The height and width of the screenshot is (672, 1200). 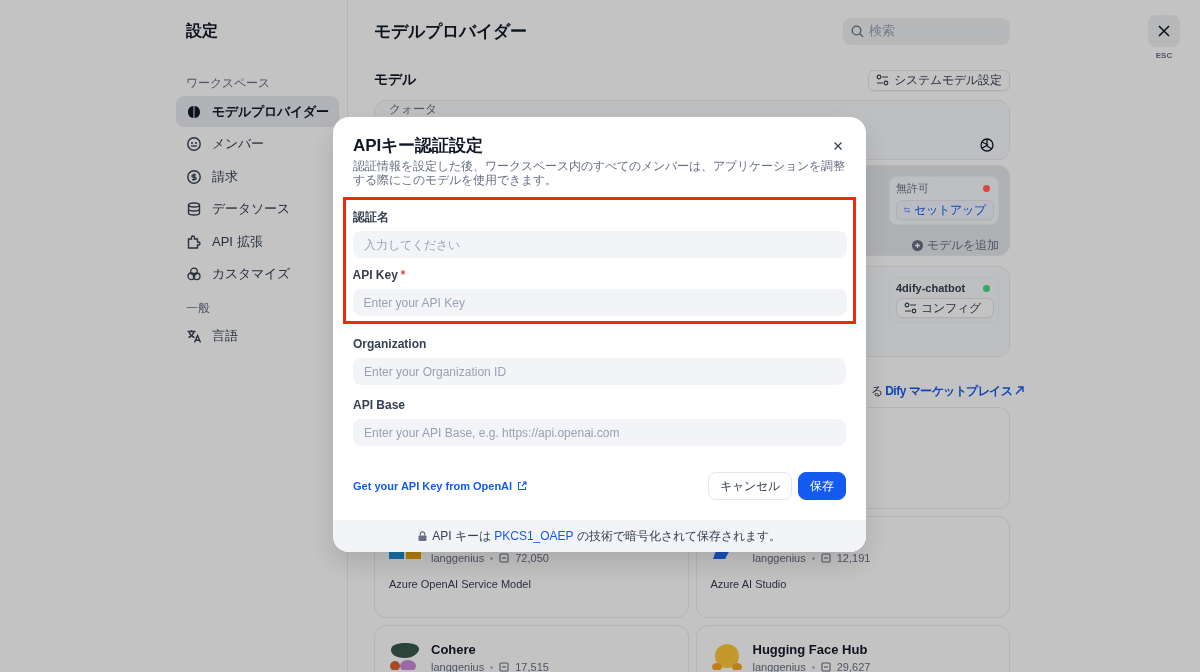 I want to click on database-icon, so click(x=194, y=209).